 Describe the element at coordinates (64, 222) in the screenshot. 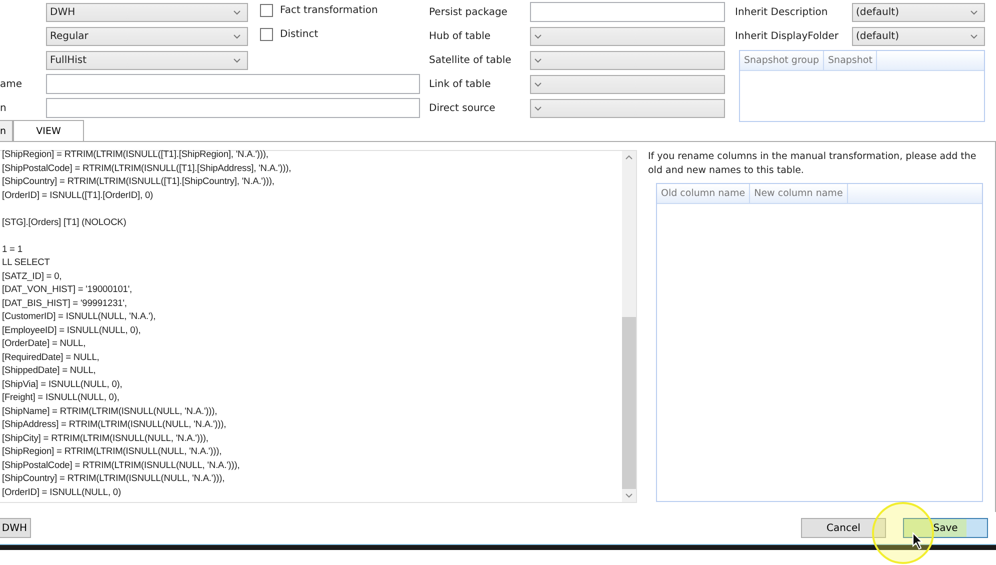

I see `code-line: [STG].[Orders] [T1] (NOLOCK)` at that location.